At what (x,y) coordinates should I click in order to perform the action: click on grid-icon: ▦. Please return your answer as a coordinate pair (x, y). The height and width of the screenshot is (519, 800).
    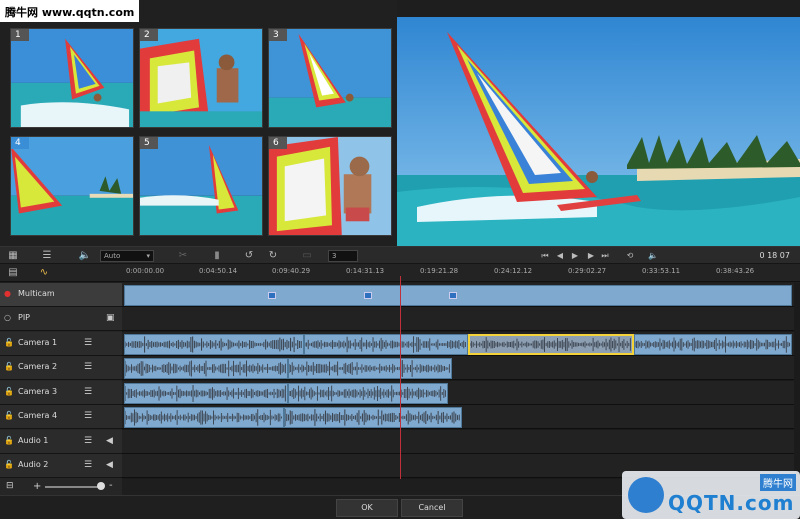
    Looking at the image, I should click on (13, 256).